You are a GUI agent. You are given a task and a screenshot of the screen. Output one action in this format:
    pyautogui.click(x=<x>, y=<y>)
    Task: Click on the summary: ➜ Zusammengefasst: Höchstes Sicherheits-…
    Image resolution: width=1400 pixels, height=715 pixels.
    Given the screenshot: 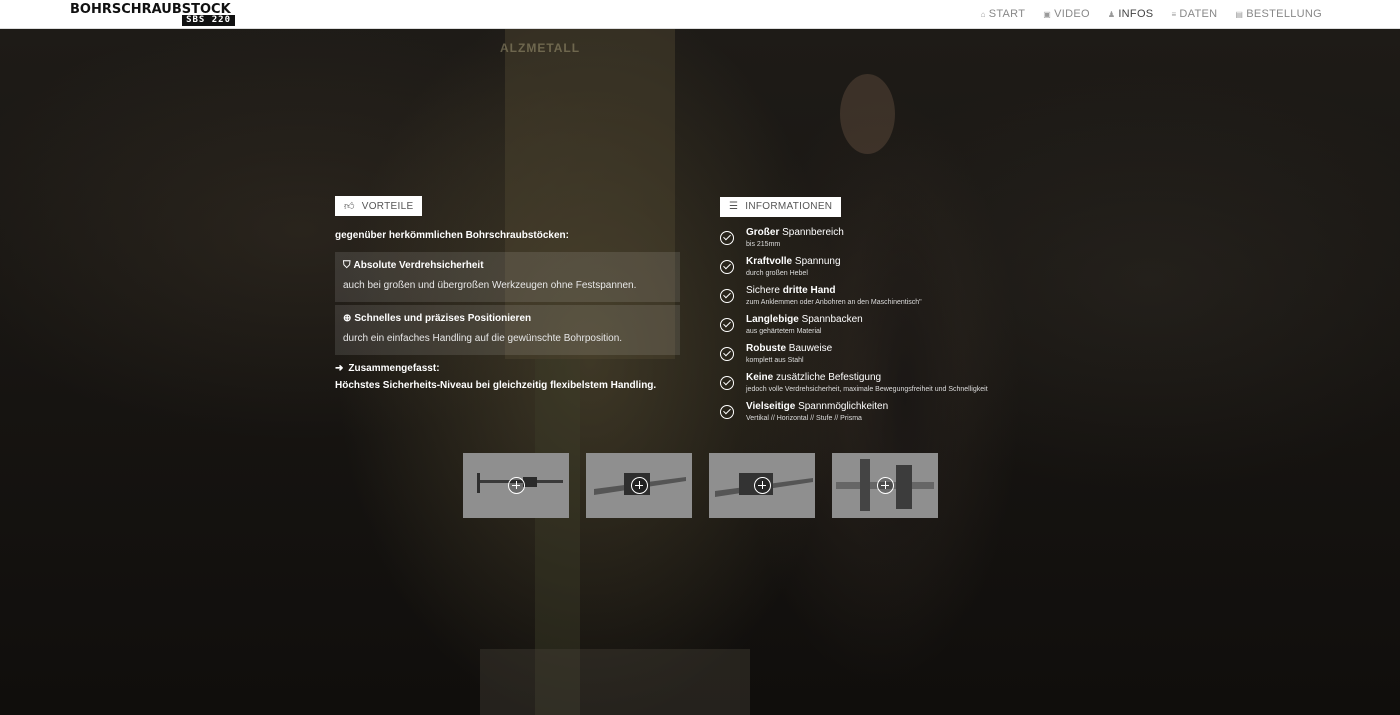 What is the action you would take?
    pyautogui.click(x=507, y=377)
    